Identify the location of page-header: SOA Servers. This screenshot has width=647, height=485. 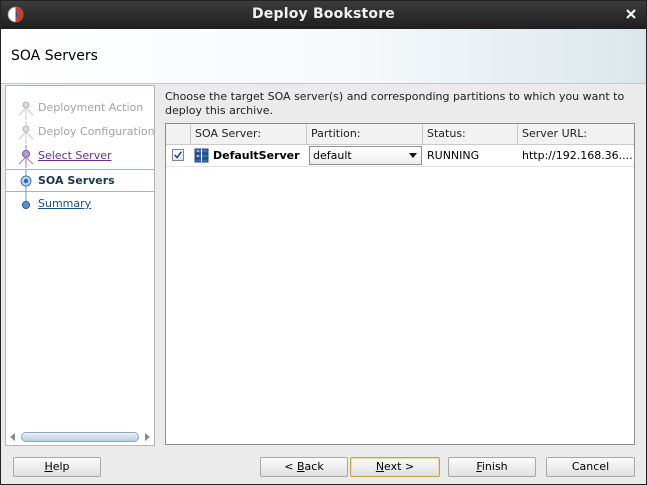
(323, 56).